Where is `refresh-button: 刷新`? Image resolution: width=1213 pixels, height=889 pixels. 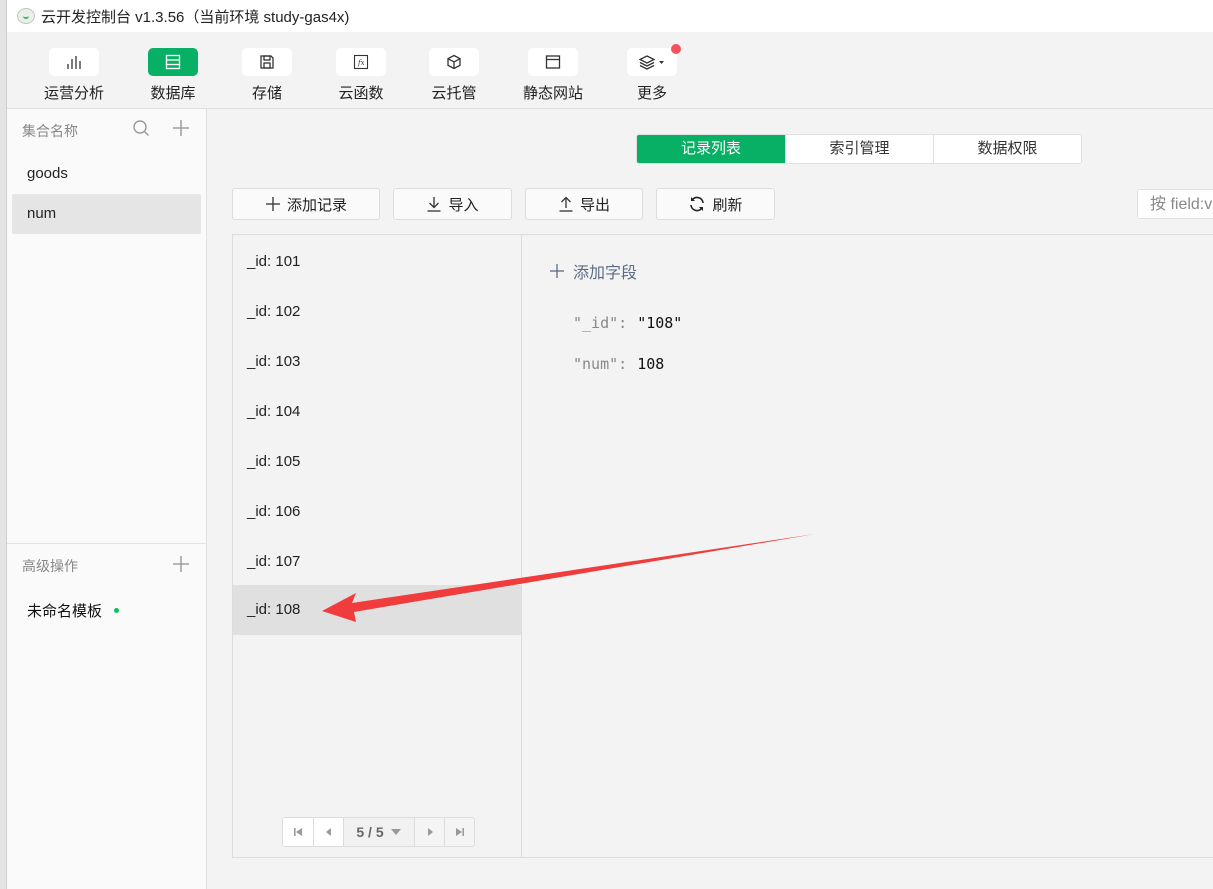
refresh-button: 刷新 is located at coordinates (715, 204).